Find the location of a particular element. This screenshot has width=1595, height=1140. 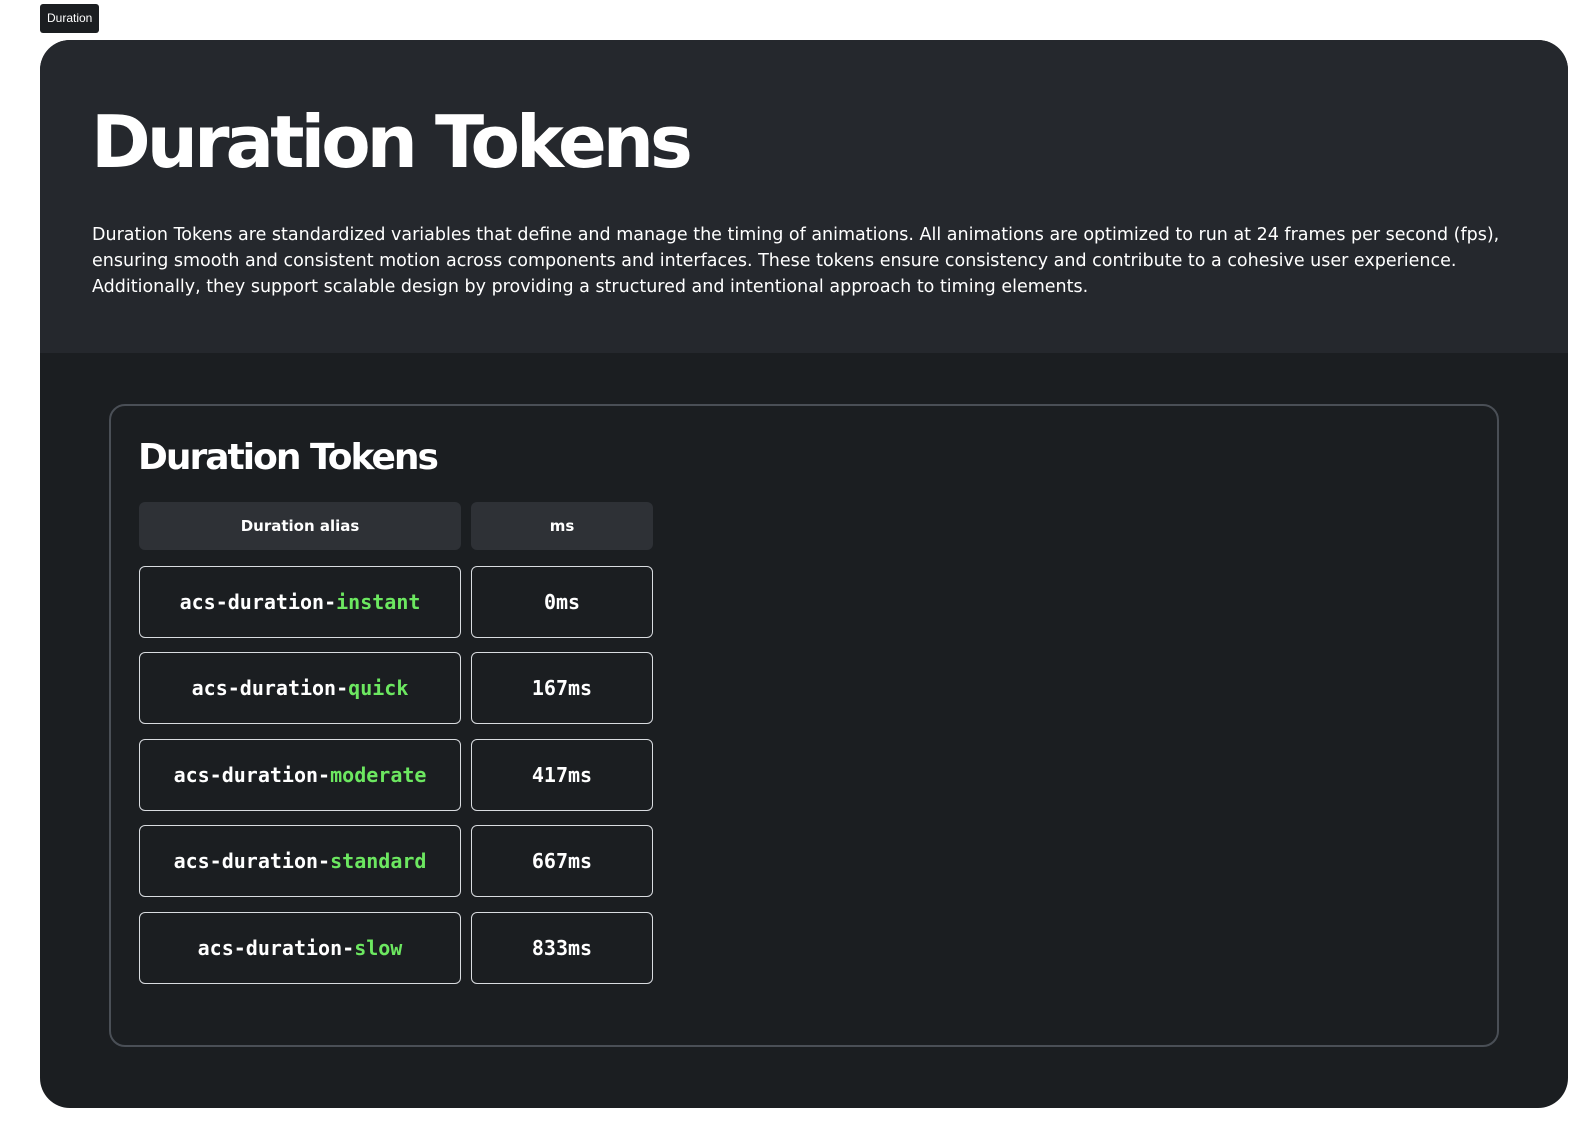

token-name: standard is located at coordinates (378, 861).